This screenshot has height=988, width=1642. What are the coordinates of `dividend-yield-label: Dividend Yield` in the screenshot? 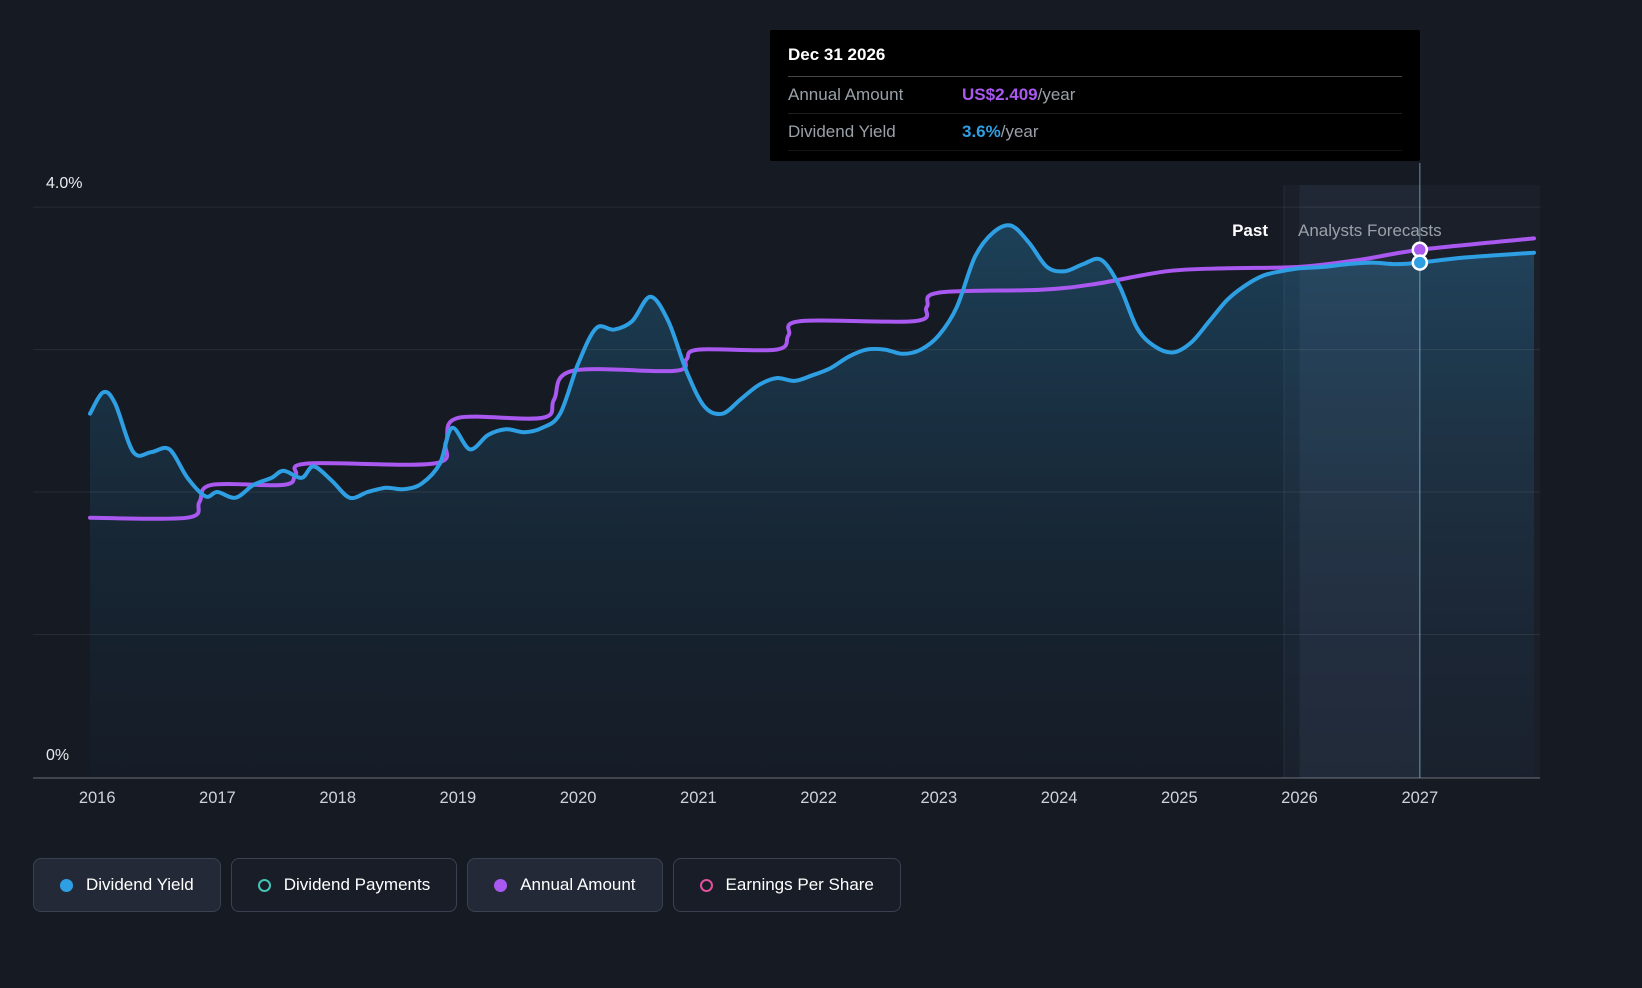 It's located at (842, 131).